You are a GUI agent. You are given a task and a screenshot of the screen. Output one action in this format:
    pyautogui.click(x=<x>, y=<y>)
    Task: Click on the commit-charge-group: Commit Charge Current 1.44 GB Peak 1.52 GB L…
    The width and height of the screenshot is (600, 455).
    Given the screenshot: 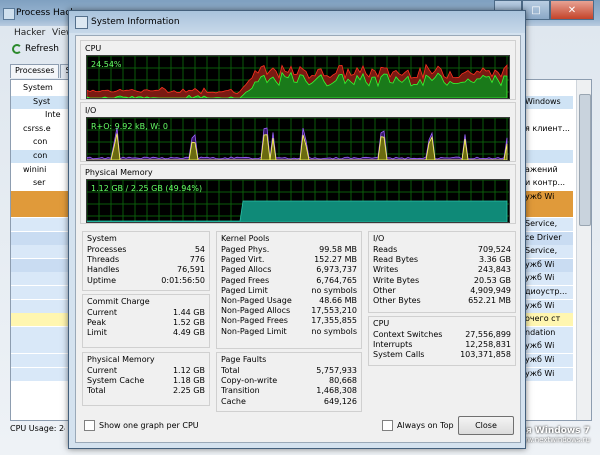 What is the action you would take?
    pyautogui.click(x=146, y=321)
    